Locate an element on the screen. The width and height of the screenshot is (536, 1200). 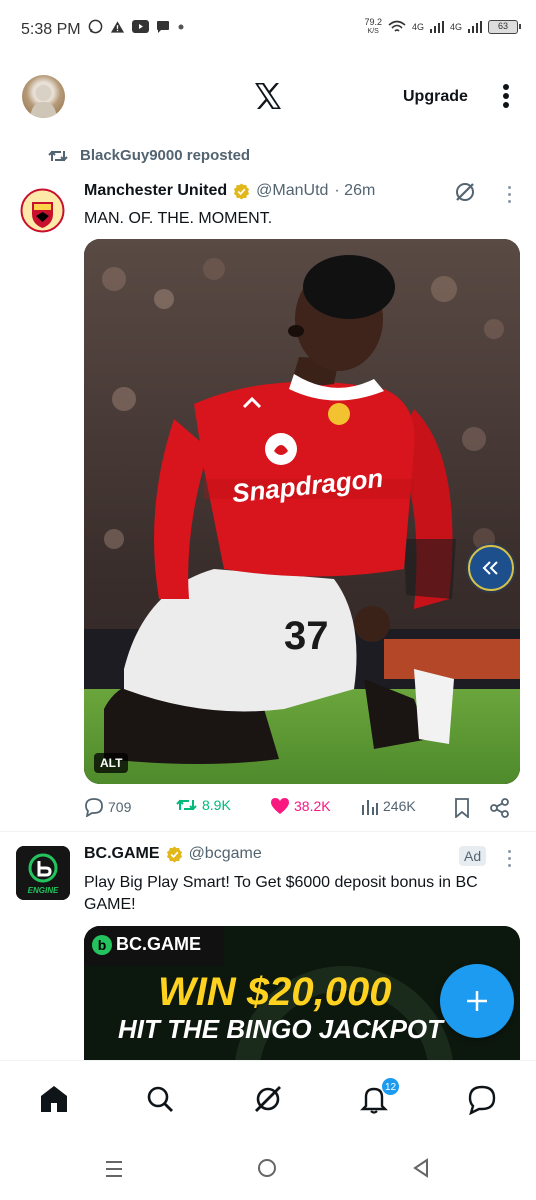
bcgame-avatar: ENGINE is located at coordinates (43, 873).